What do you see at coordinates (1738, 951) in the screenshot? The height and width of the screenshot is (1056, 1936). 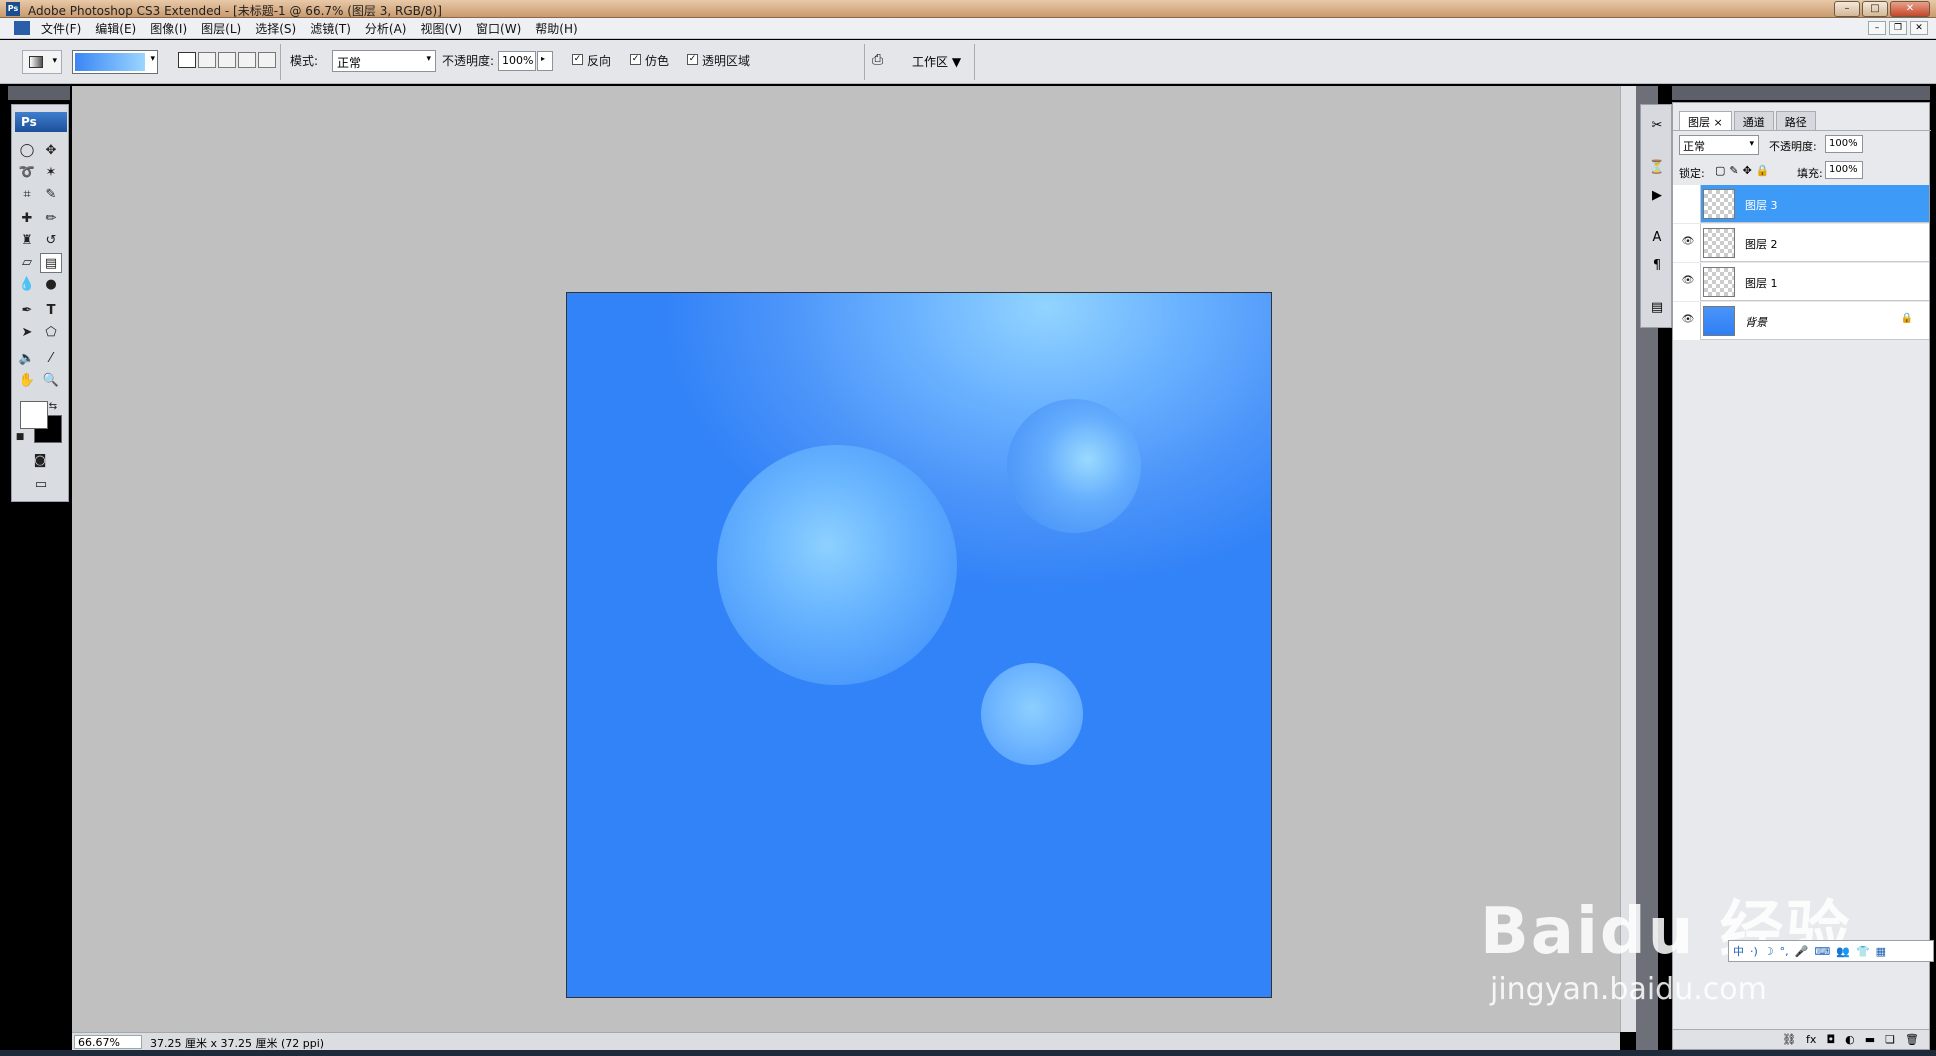 I see `ime-mode-icon: 中` at bounding box center [1738, 951].